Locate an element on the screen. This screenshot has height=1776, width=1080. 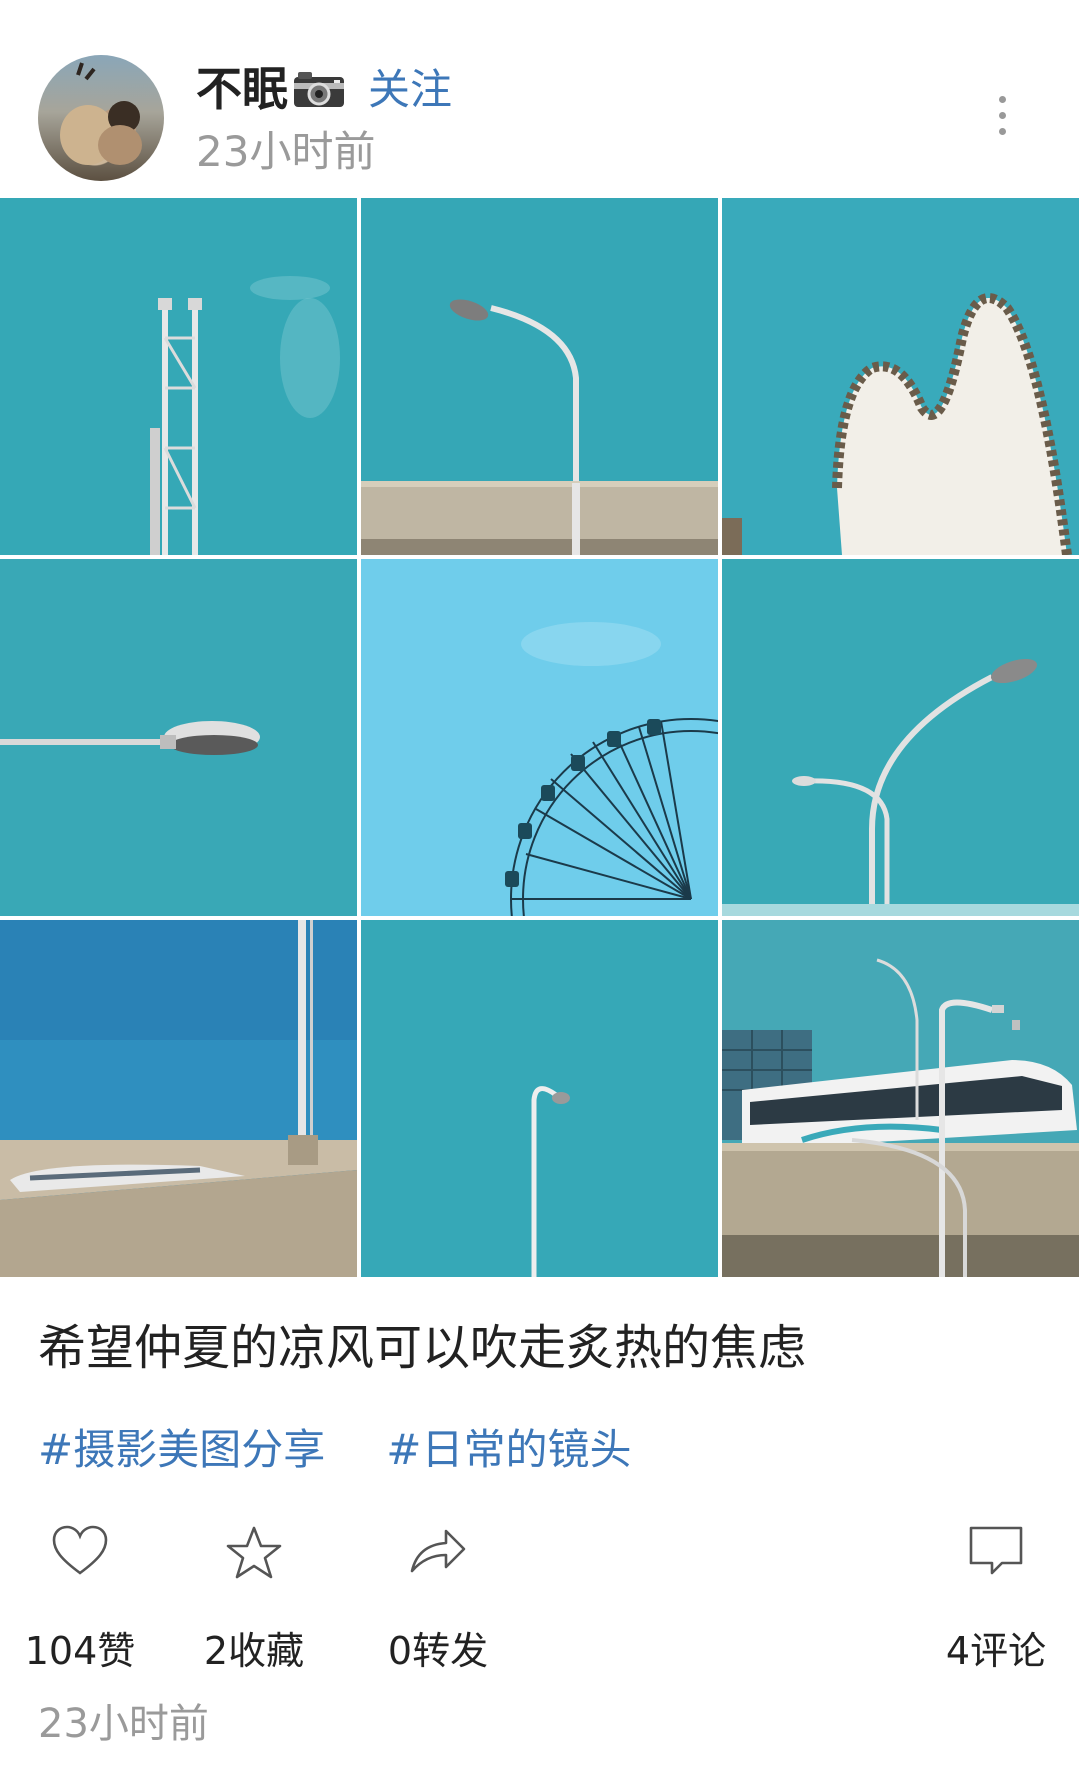
action-bar: 104赞 2收藏 0转发 4评论 is located at coordinates (540, 1610).